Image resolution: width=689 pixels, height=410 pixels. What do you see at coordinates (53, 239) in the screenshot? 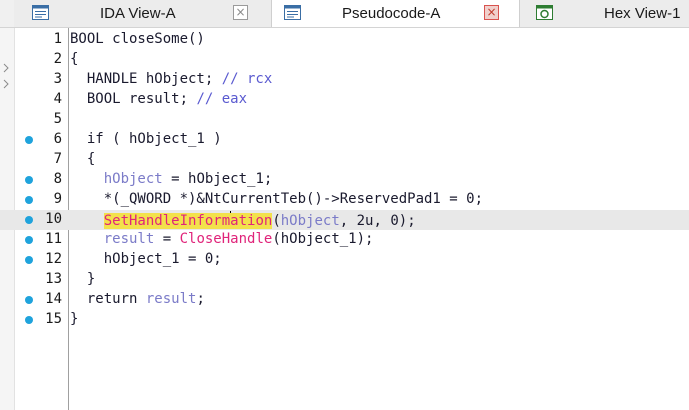
I see `line-number: 11` at bounding box center [53, 239].